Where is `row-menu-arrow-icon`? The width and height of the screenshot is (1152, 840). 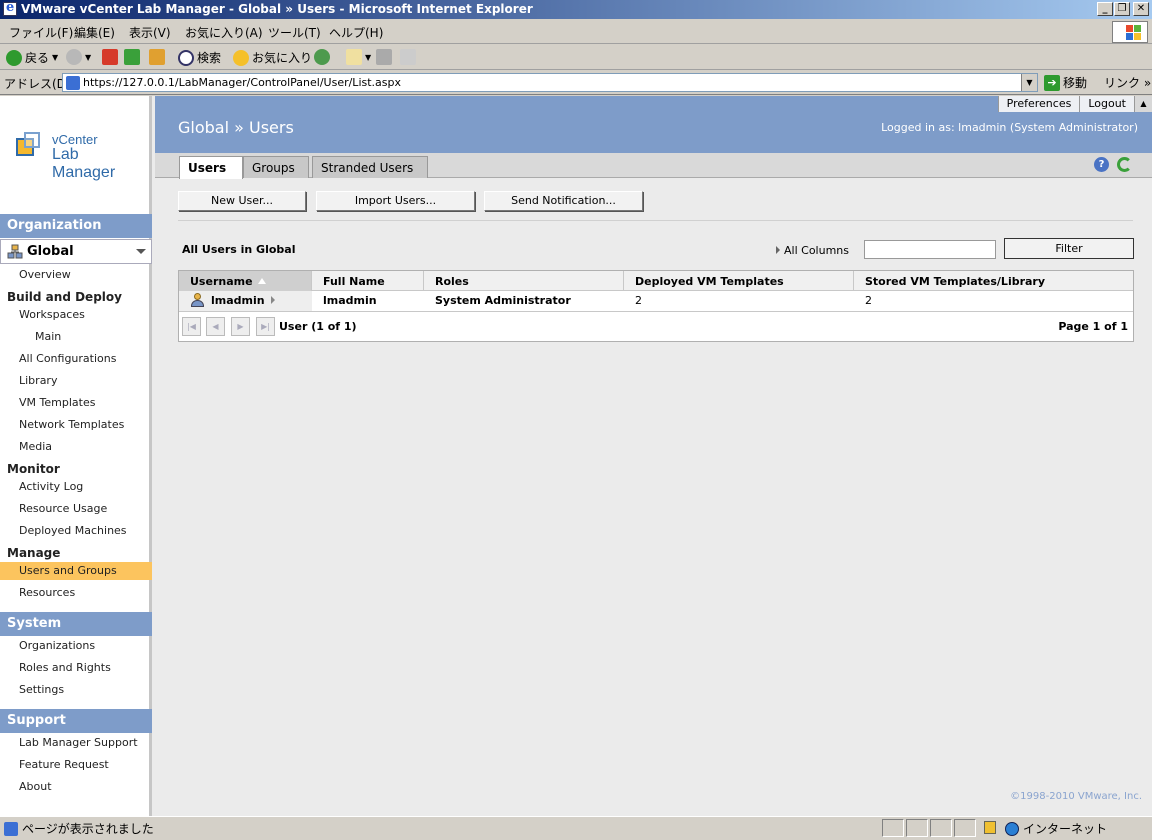 row-menu-arrow-icon is located at coordinates (272, 300).